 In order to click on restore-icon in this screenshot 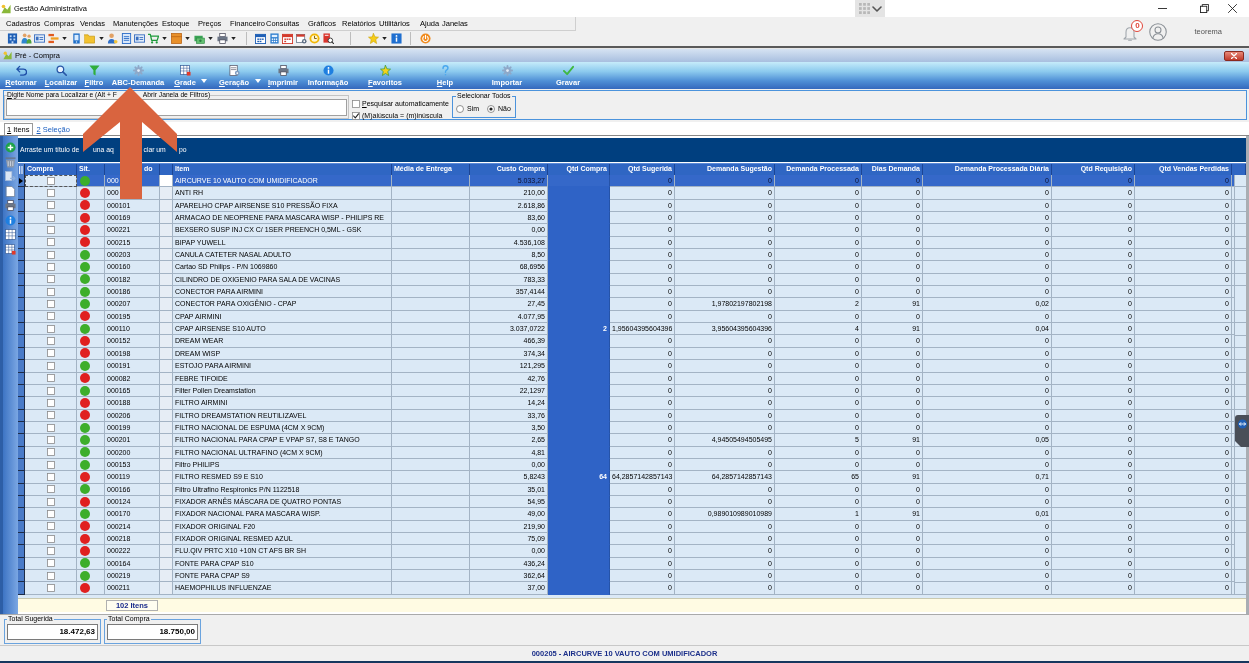, I will do `click(1204, 8)`.